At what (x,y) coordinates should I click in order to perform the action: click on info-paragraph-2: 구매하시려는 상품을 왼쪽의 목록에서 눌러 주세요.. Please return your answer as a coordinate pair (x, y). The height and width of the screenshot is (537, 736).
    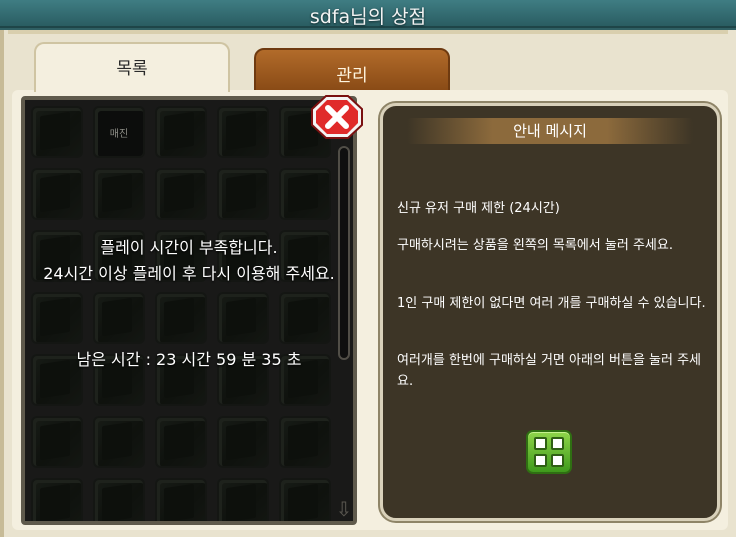
    Looking at the image, I should click on (535, 245).